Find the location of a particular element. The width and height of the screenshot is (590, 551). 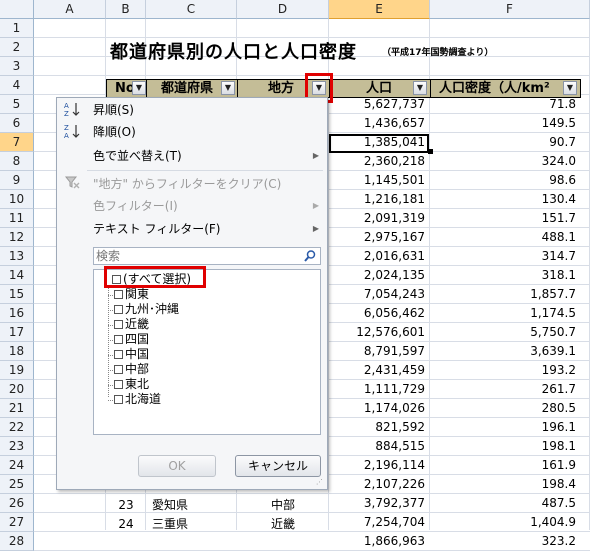

cell-density: 488.1 is located at coordinates (505, 237).